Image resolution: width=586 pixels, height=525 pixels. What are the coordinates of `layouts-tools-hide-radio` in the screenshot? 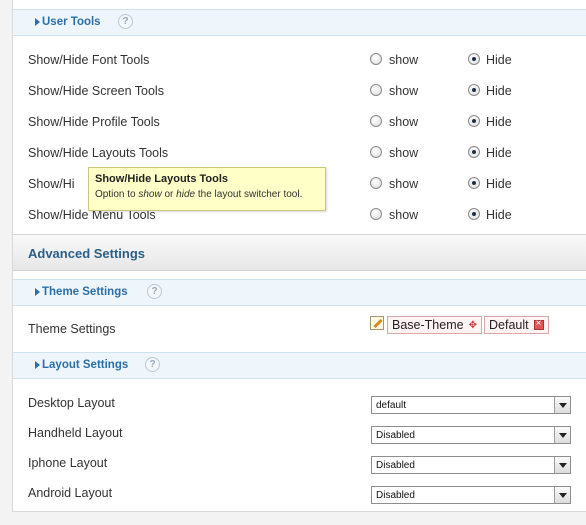 It's located at (474, 152).